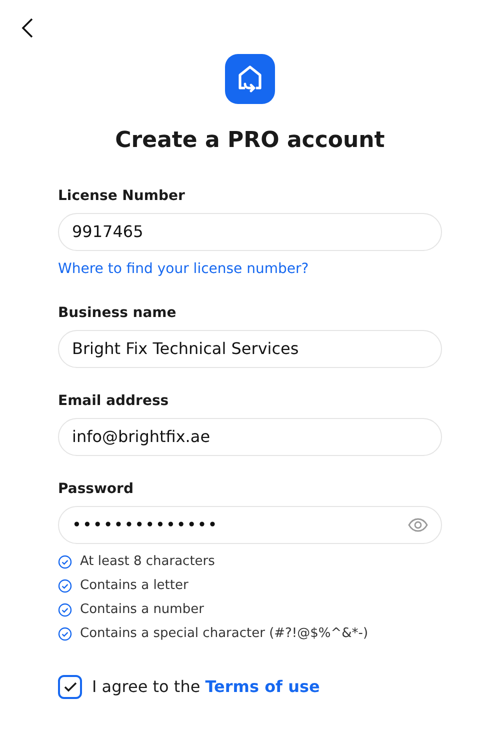 The height and width of the screenshot is (731, 500). Describe the element at coordinates (250, 232) in the screenshot. I see `input-field: 9917465` at that location.